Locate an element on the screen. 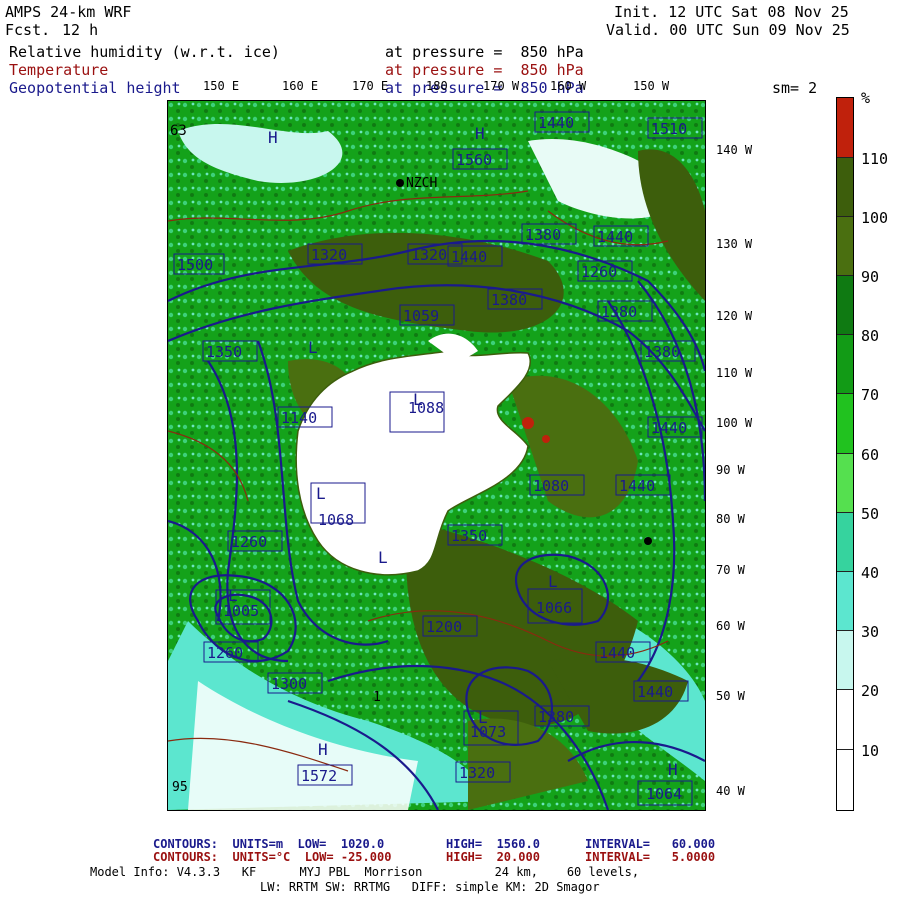 The height and width of the screenshot is (900, 900). footer-contour-temp-interval: INTERVAL= 5.0000 is located at coordinates (650, 857).